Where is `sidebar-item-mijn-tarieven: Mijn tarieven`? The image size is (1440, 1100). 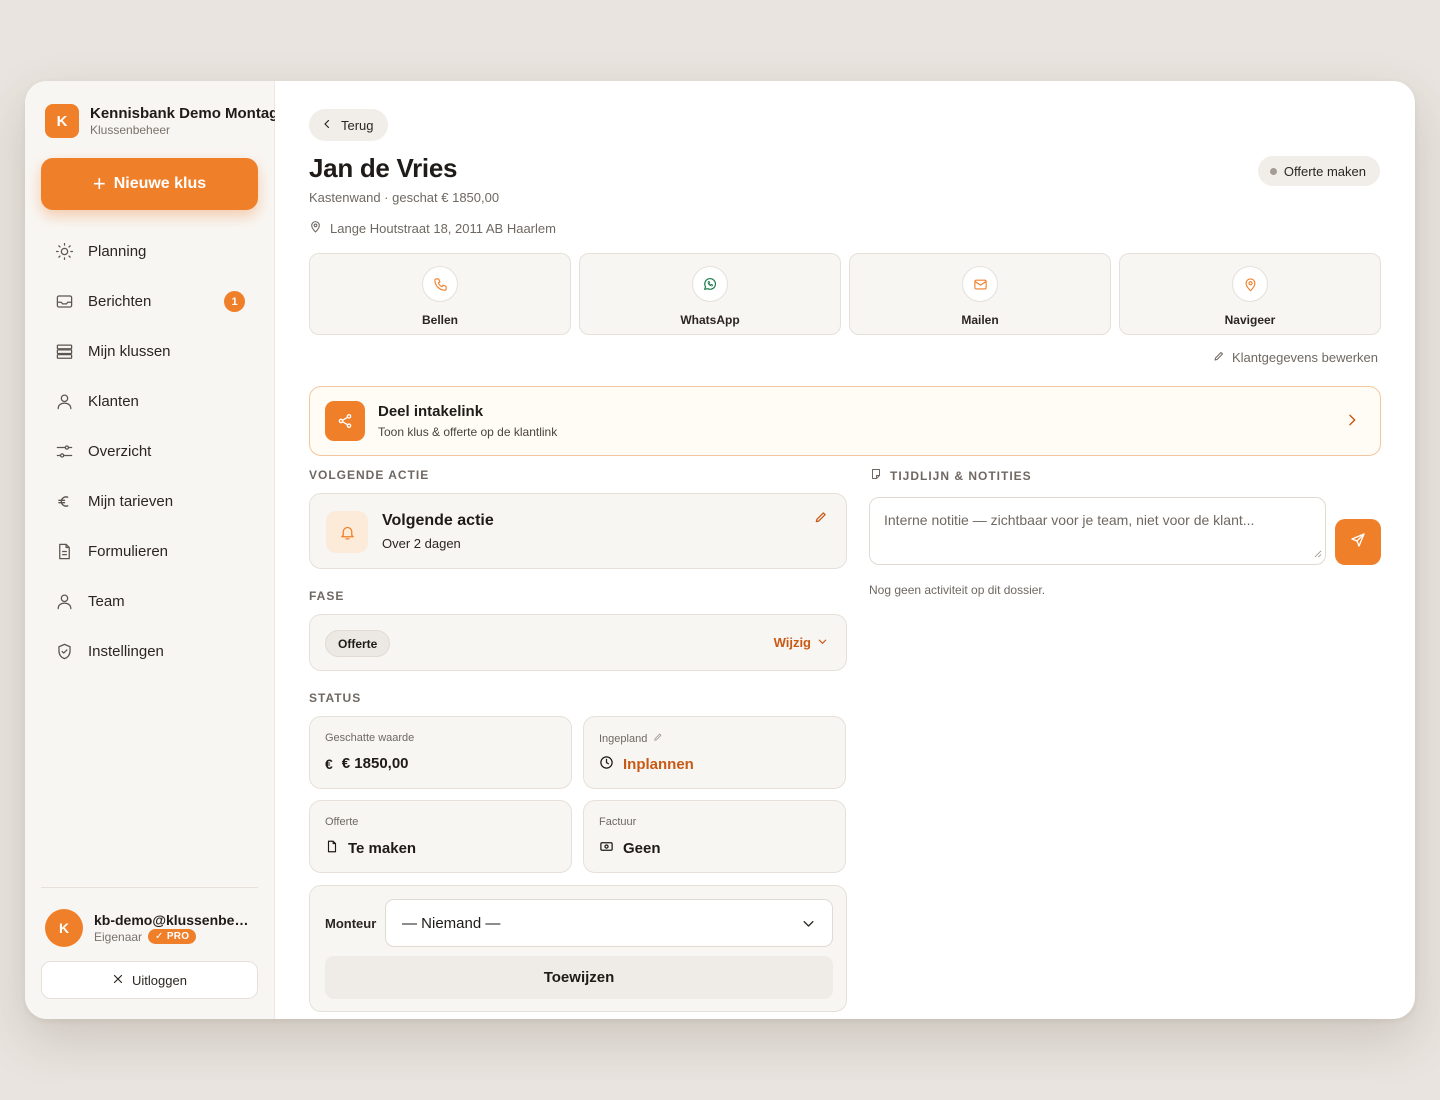
sidebar-item-mijn-tarieven: Mijn tarieven is located at coordinates (149, 501).